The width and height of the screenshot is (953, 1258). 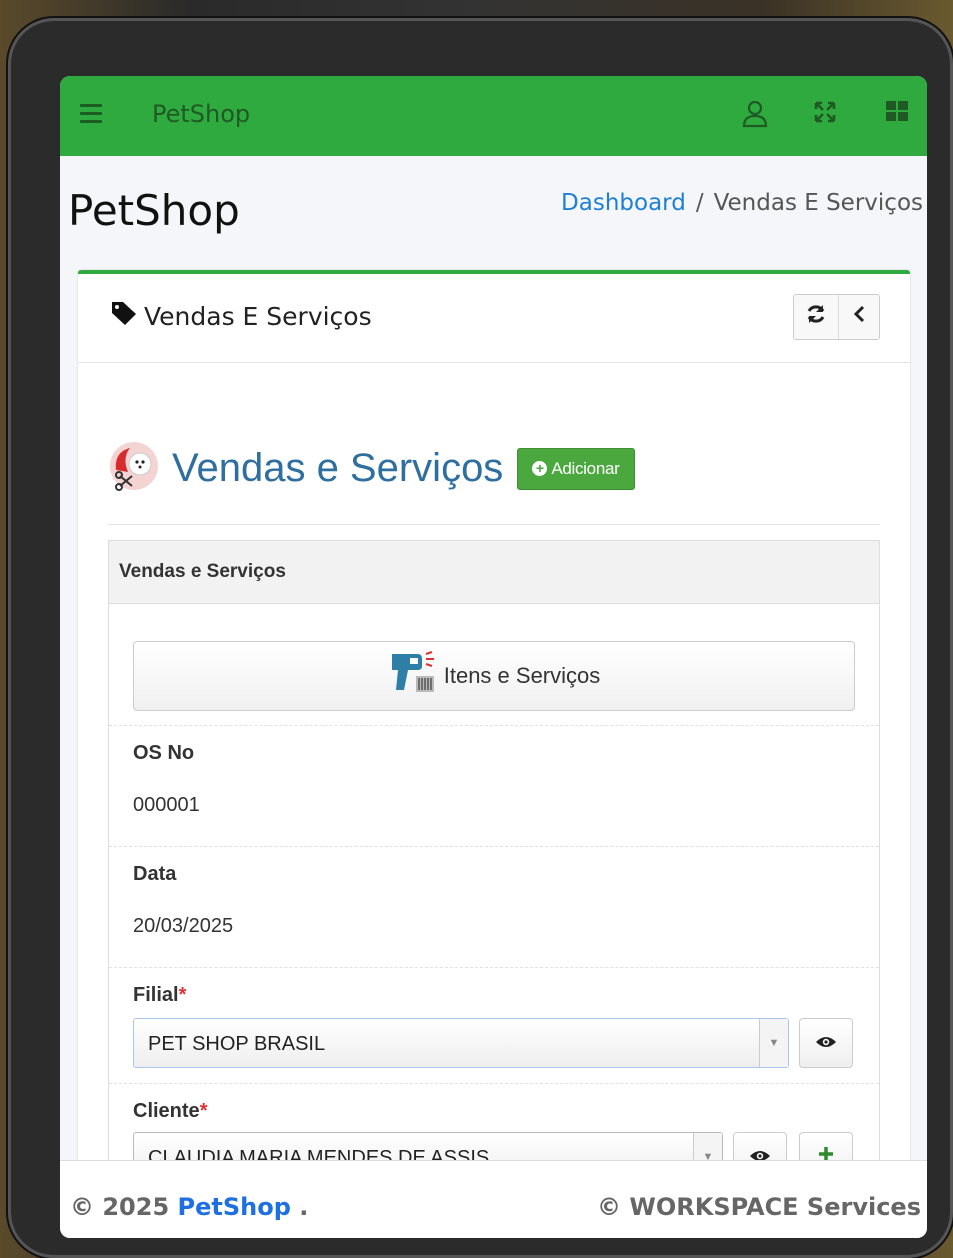 I want to click on date-label: Data, so click(x=155, y=874).